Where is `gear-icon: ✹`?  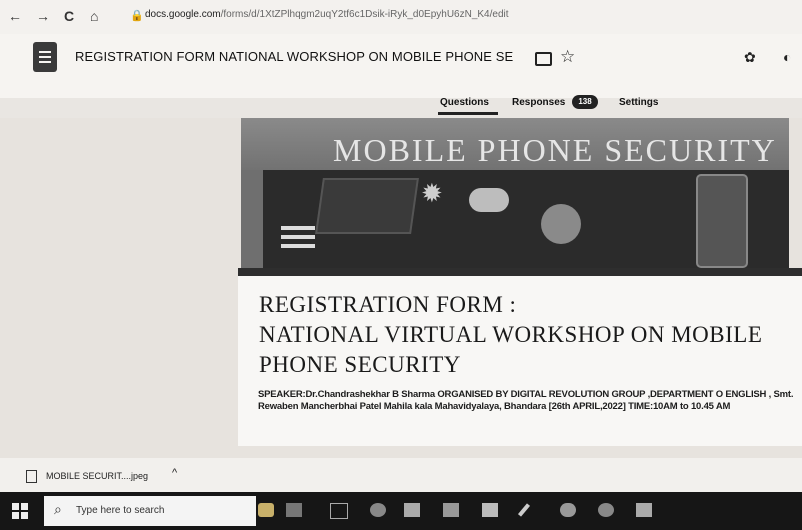 gear-icon: ✹ is located at coordinates (432, 193).